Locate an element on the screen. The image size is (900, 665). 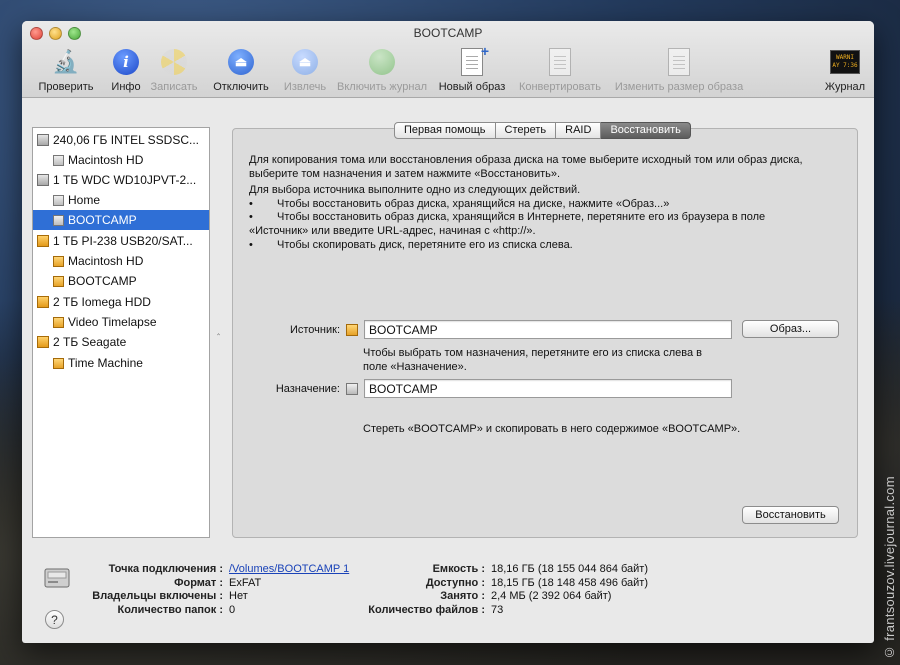
new-image-icon: + is located at coordinates (475, 59).